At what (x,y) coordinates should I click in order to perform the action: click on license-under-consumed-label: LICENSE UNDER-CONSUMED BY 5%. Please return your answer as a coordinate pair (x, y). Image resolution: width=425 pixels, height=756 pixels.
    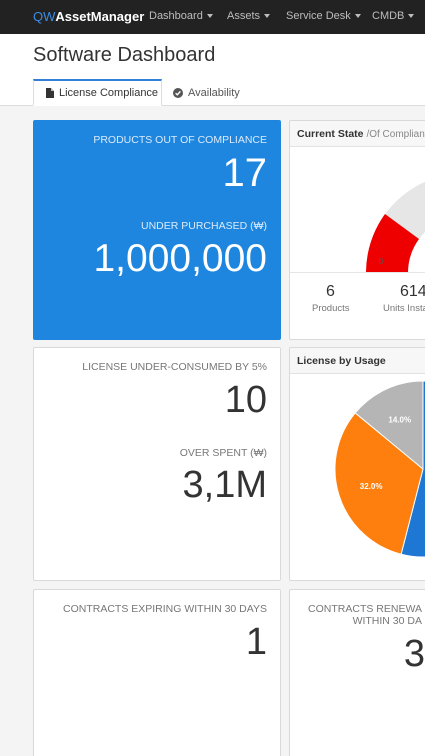
    Looking at the image, I should click on (174, 367).